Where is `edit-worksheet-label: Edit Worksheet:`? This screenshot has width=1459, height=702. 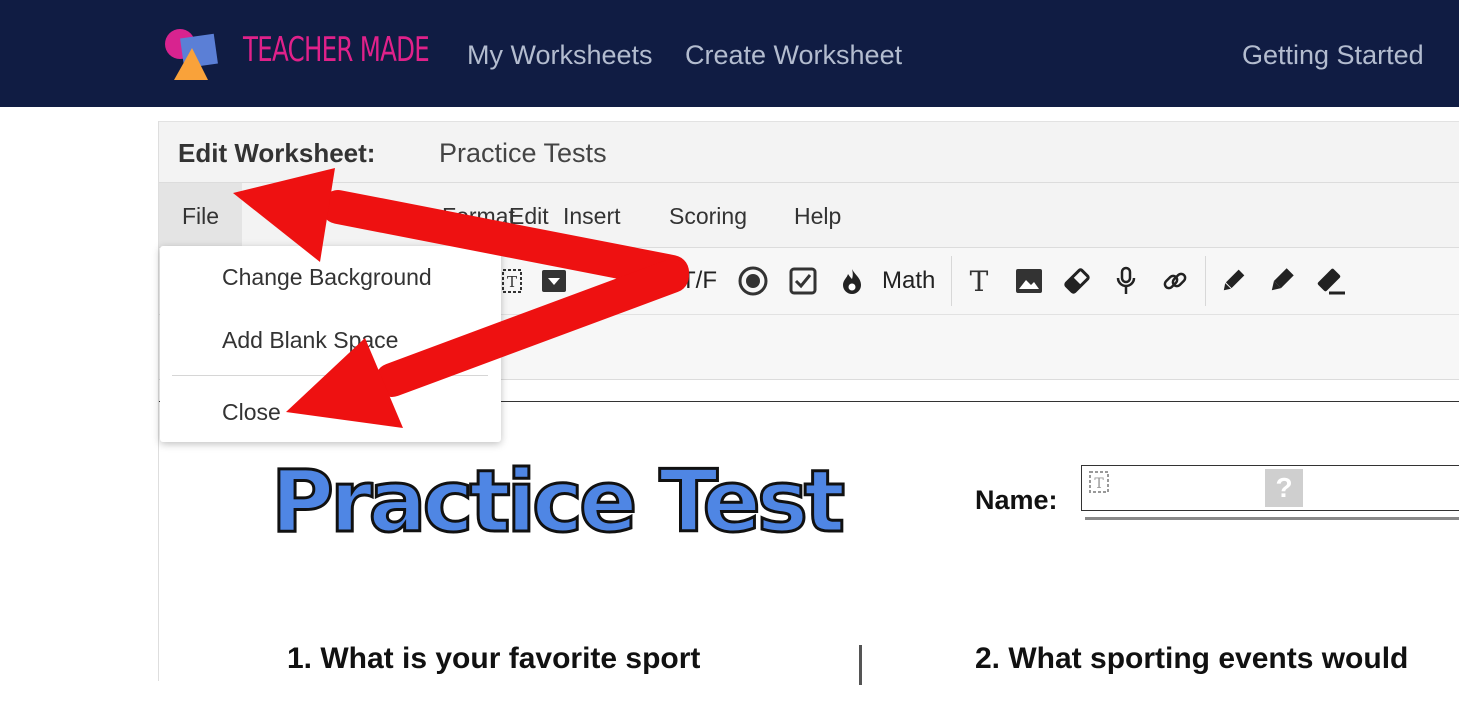
edit-worksheet-label: Edit Worksheet: is located at coordinates (277, 153).